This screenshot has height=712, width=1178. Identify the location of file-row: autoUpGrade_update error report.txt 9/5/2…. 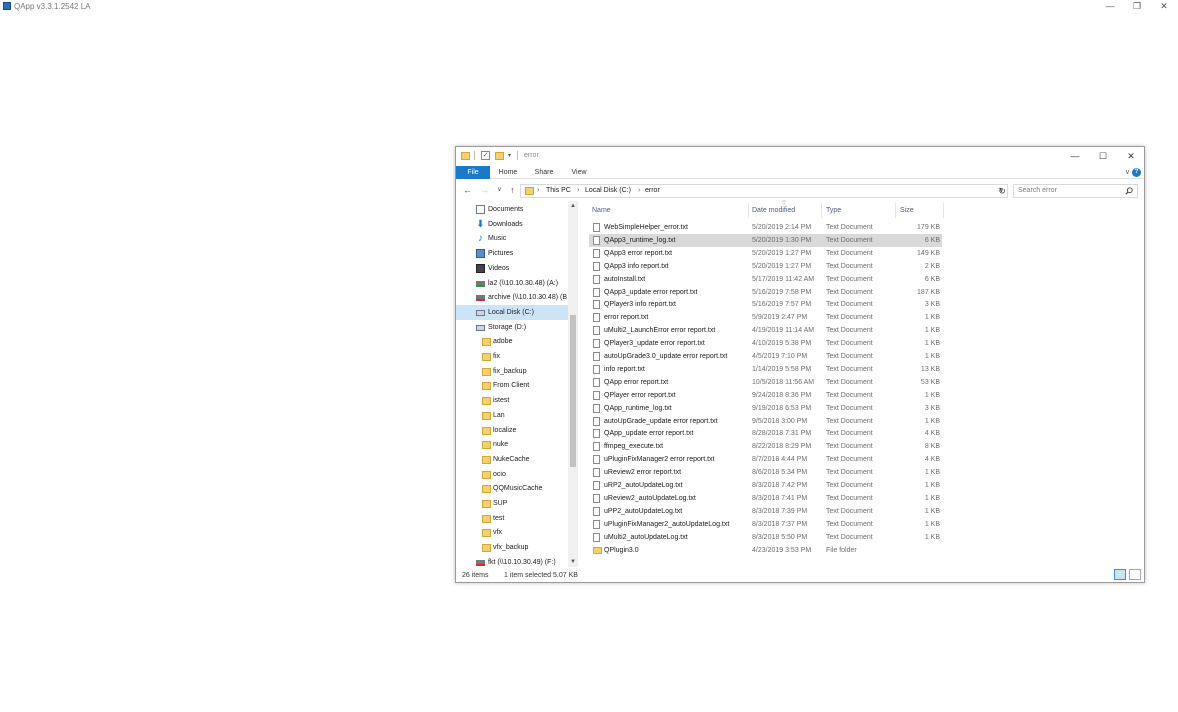
(765, 421).